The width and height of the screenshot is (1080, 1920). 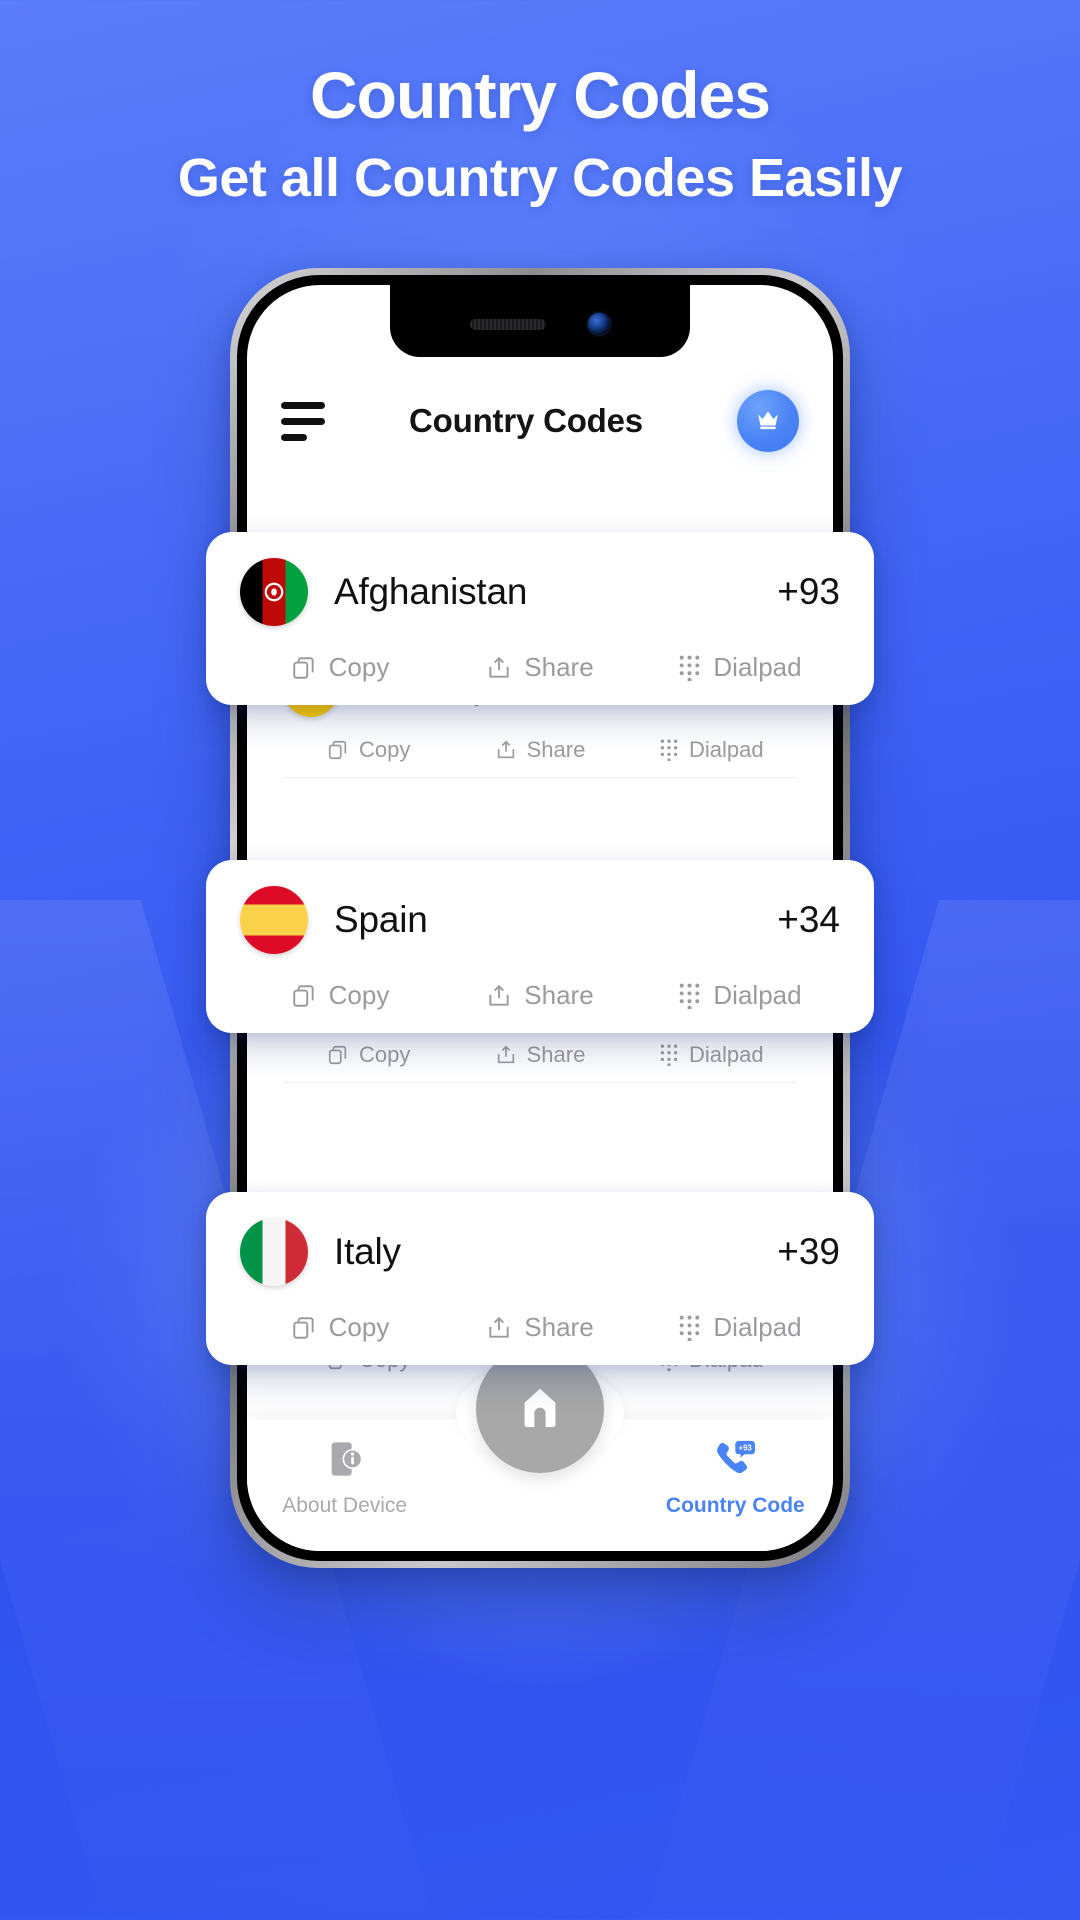 What do you see at coordinates (345, 1505) in the screenshot?
I see `nav-label: About Device` at bounding box center [345, 1505].